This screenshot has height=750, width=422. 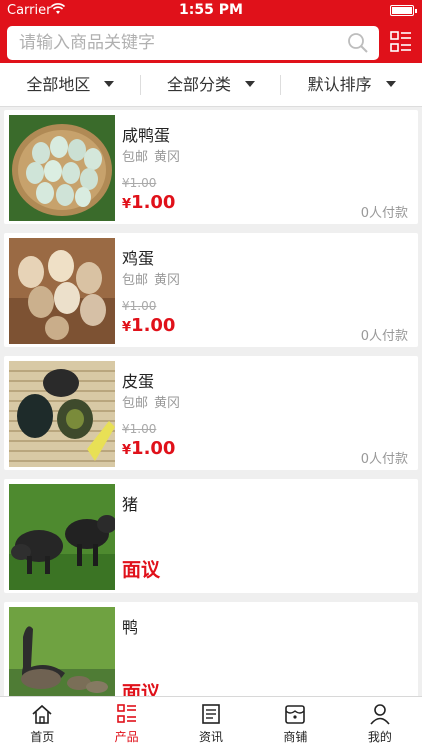 What do you see at coordinates (403, 10) in the screenshot?
I see `battery-icon` at bounding box center [403, 10].